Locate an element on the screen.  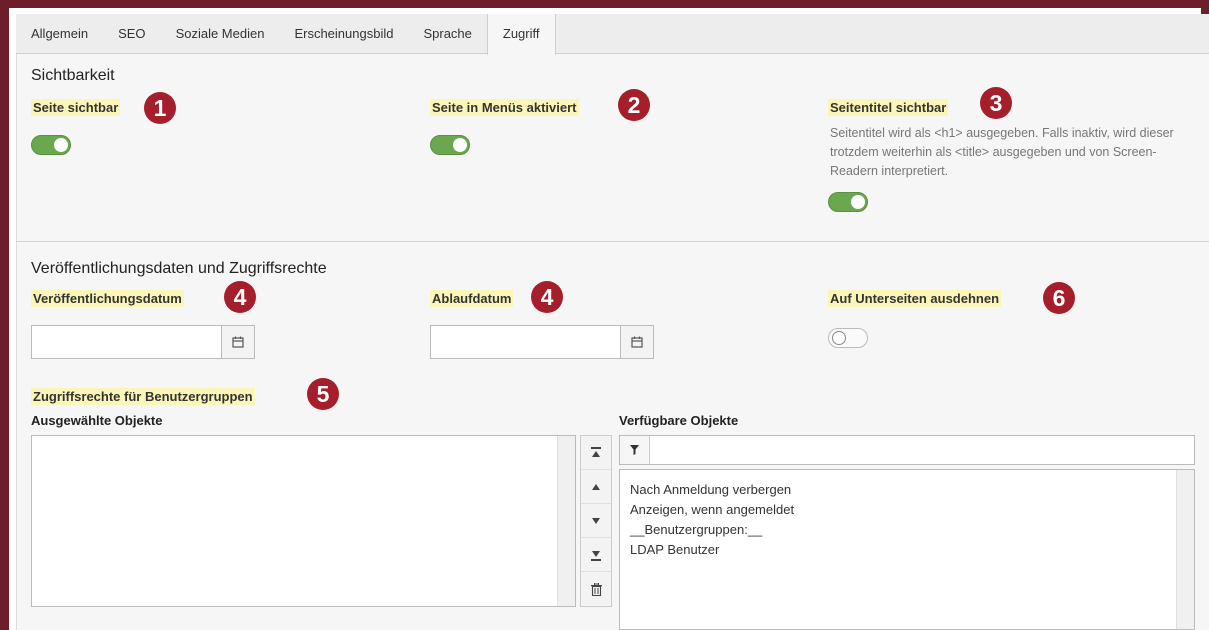
trash-icon is located at coordinates (596, 589).